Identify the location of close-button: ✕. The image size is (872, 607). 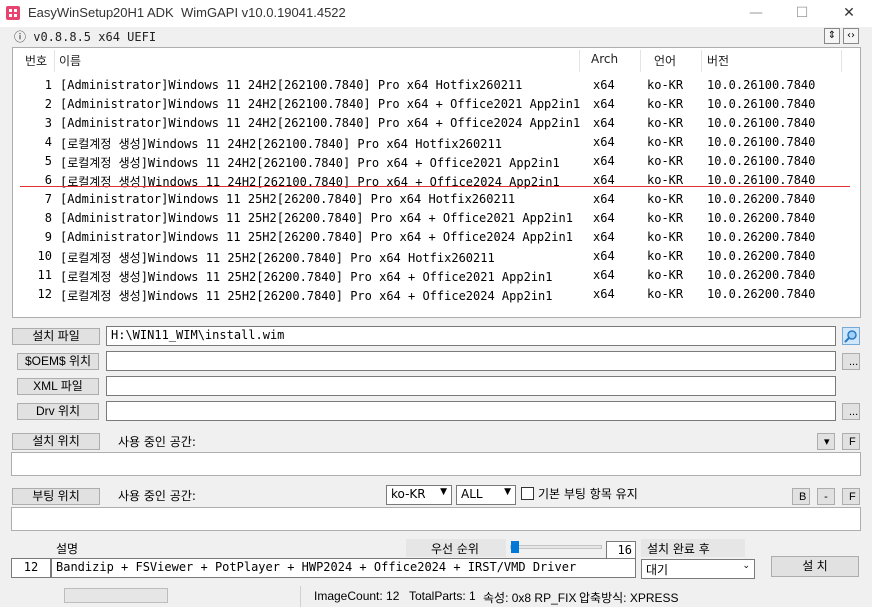
(849, 13).